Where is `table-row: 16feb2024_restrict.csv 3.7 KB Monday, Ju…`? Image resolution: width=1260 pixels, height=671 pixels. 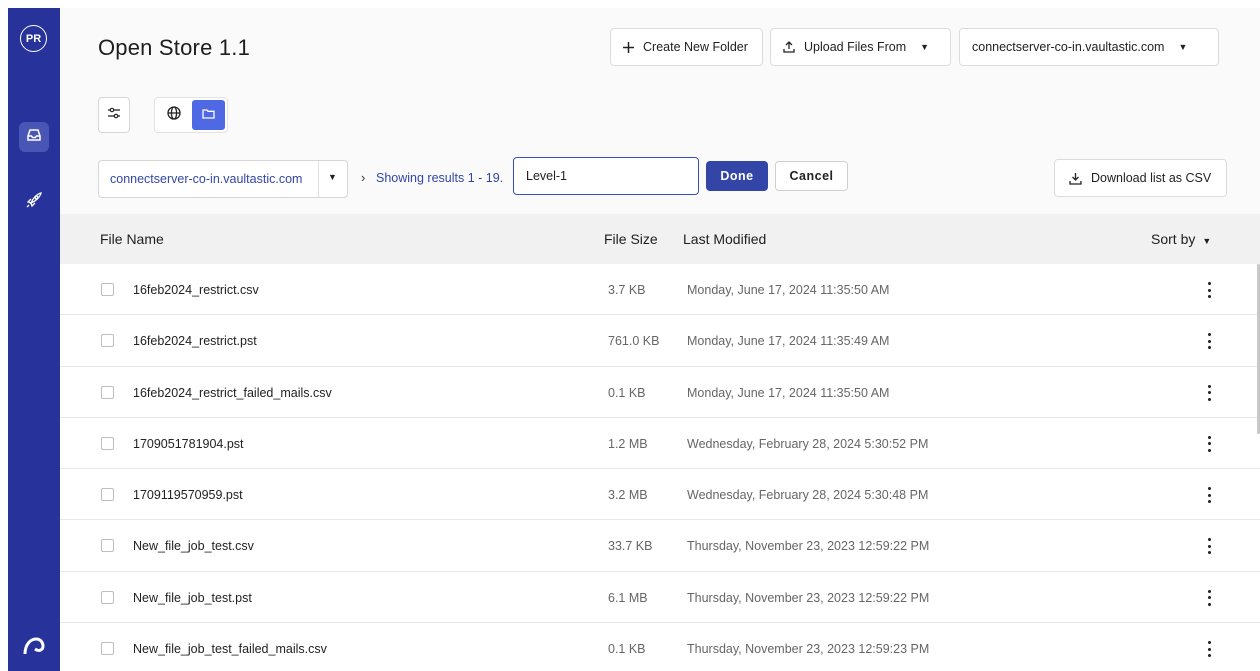 table-row: 16feb2024_restrict.csv 3.7 KB Monday, Ju… is located at coordinates (660, 290).